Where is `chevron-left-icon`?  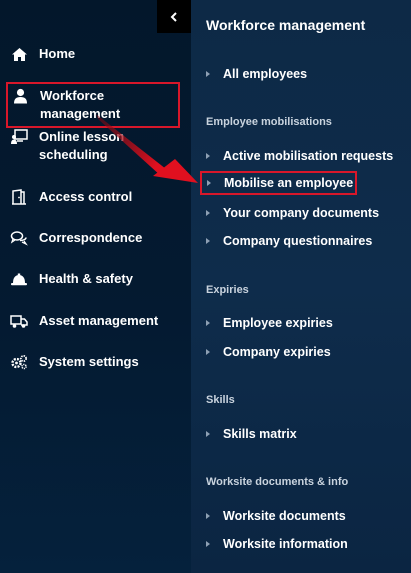
chevron-left-icon is located at coordinates (173, 16).